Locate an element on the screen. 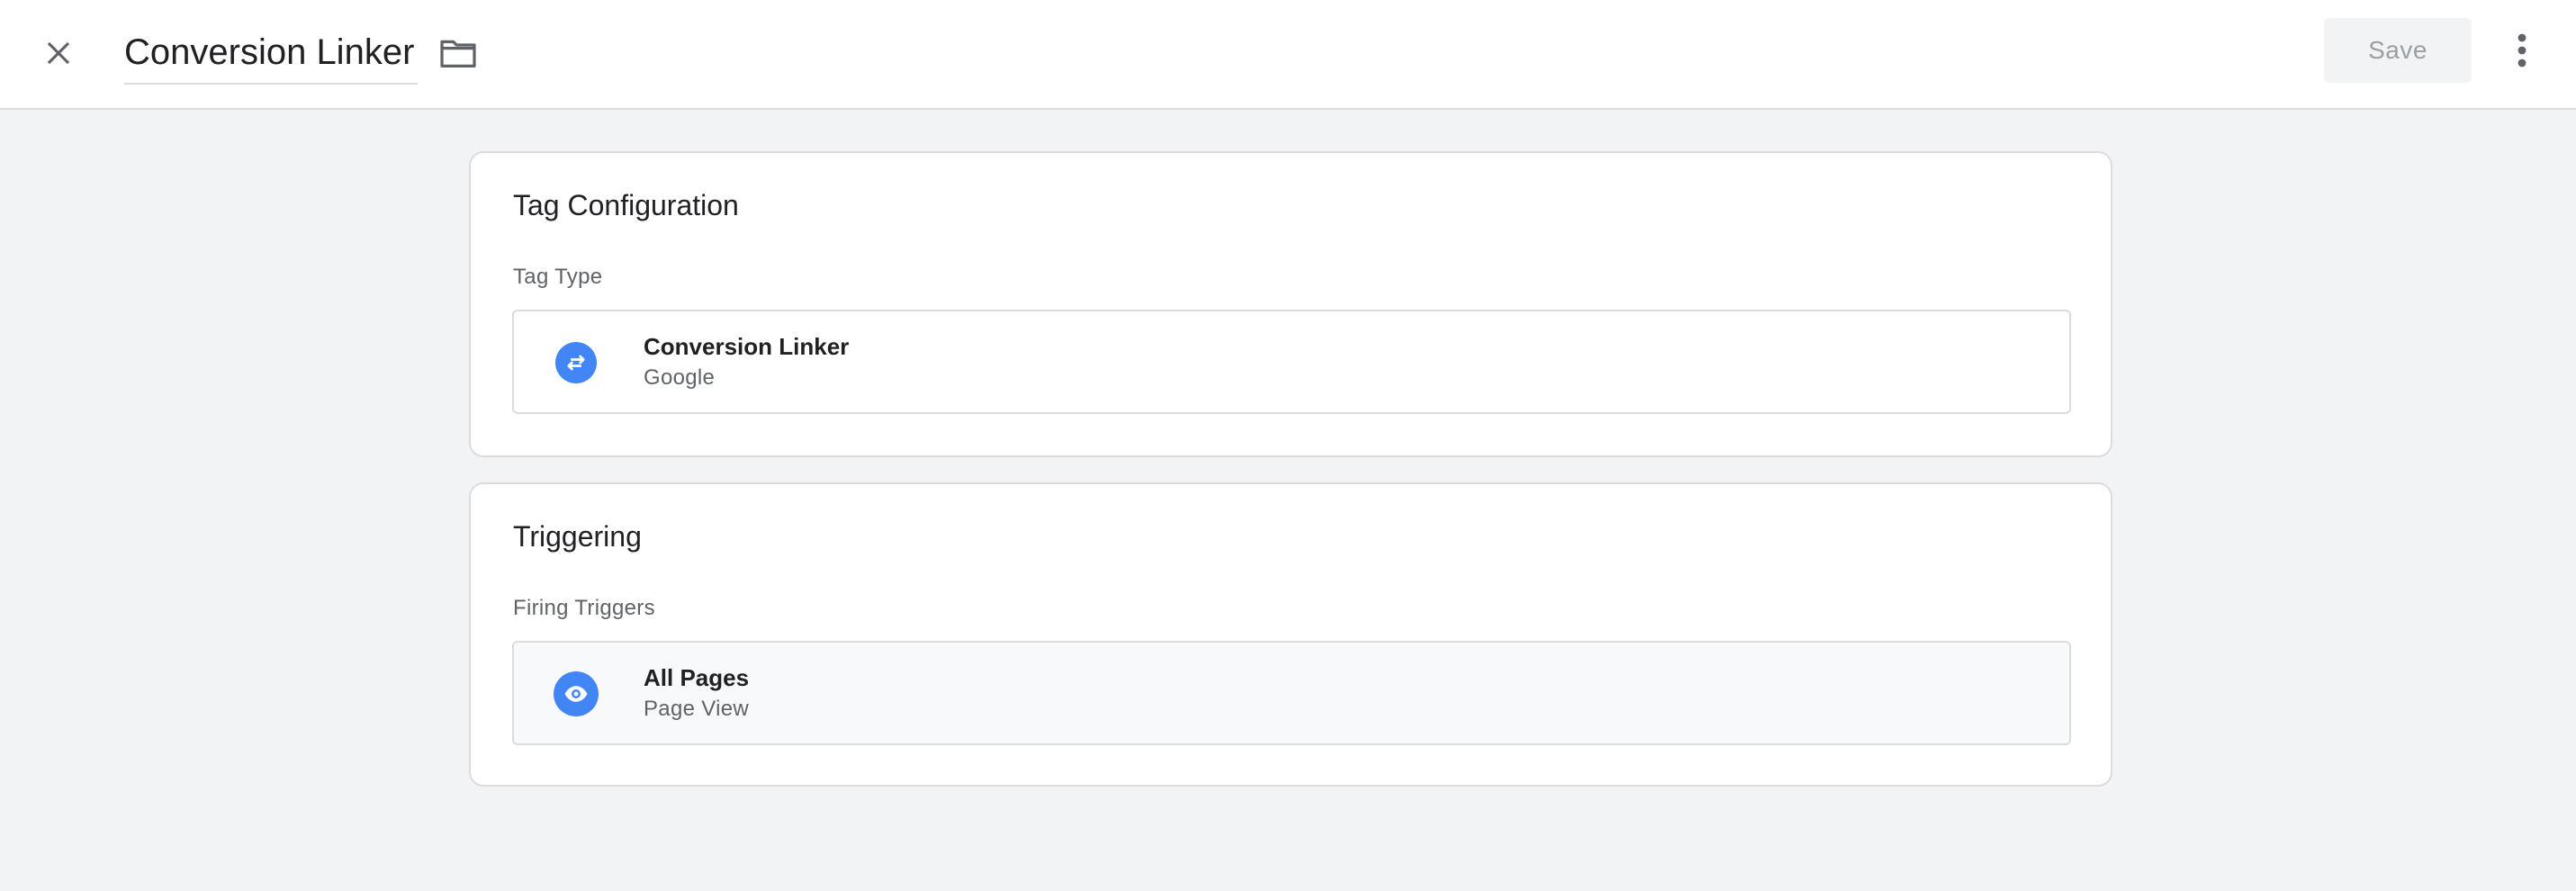  close-icon is located at coordinates (58, 53).